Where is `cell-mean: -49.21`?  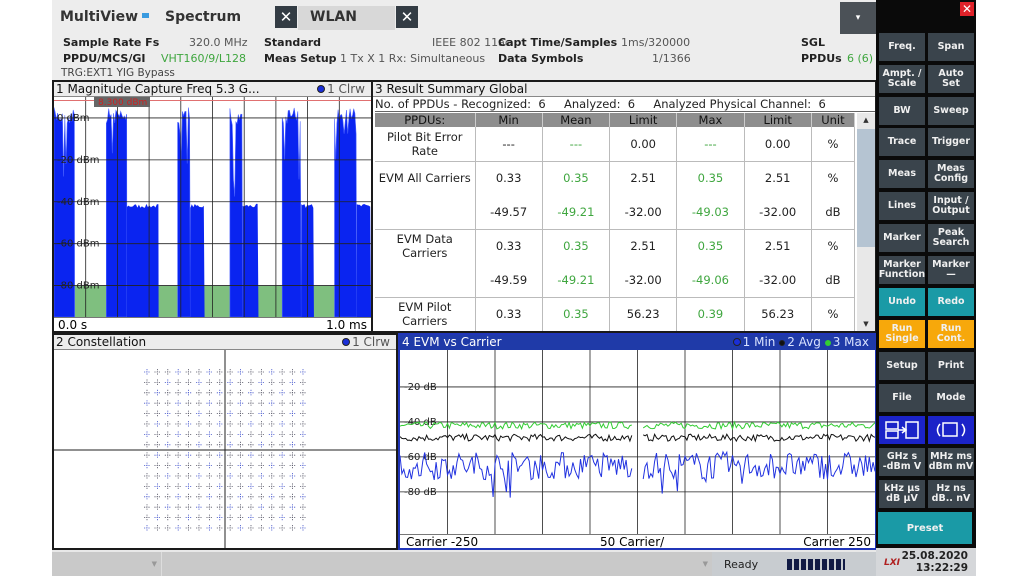 cell-mean: -49.21 is located at coordinates (576, 280).